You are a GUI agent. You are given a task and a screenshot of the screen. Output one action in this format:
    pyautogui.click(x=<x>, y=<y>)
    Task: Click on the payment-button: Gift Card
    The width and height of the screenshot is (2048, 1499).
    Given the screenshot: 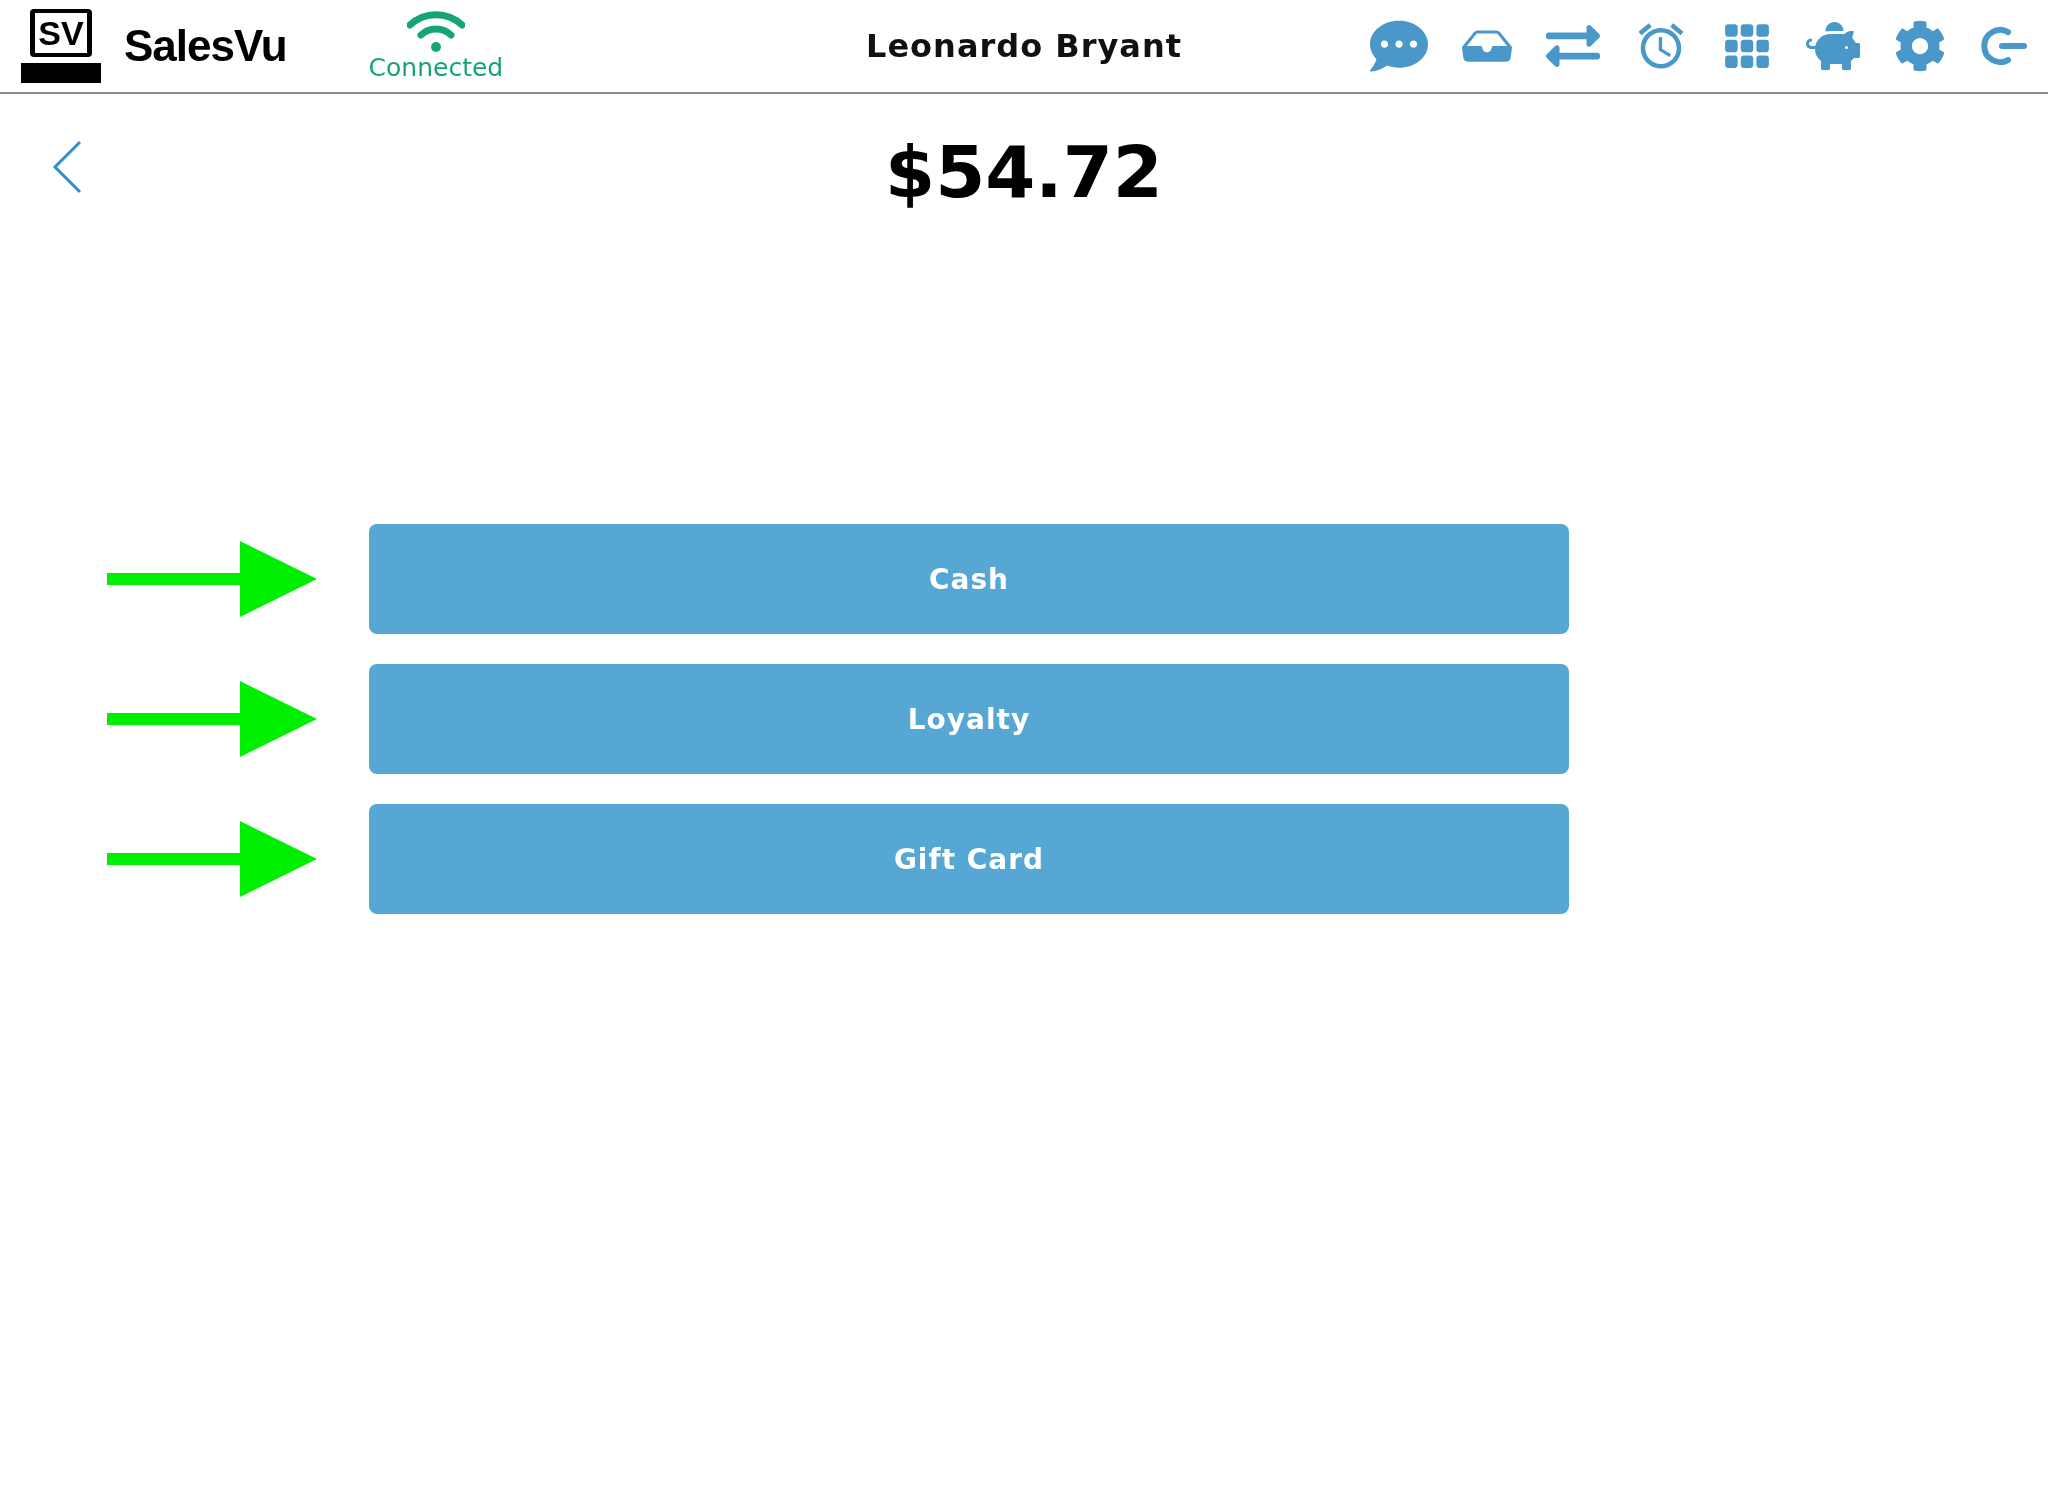 What is the action you would take?
    pyautogui.click(x=969, y=859)
    